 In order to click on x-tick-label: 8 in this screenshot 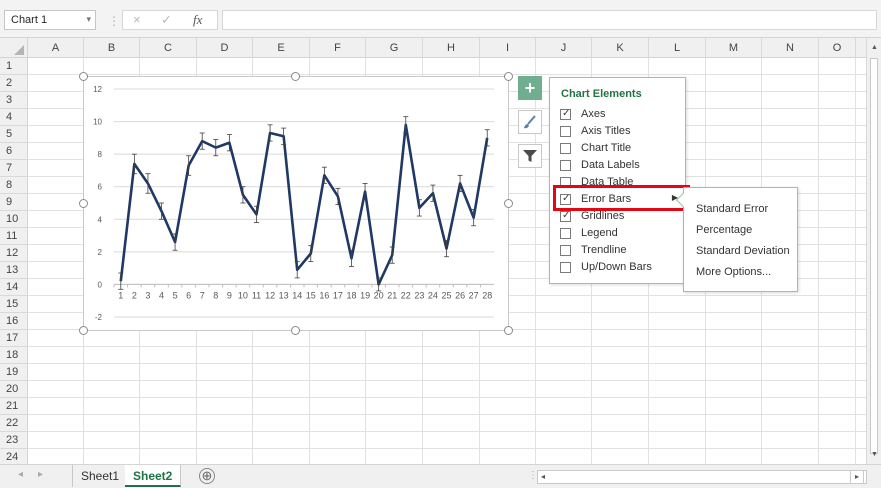, I will do `click(215, 295)`.